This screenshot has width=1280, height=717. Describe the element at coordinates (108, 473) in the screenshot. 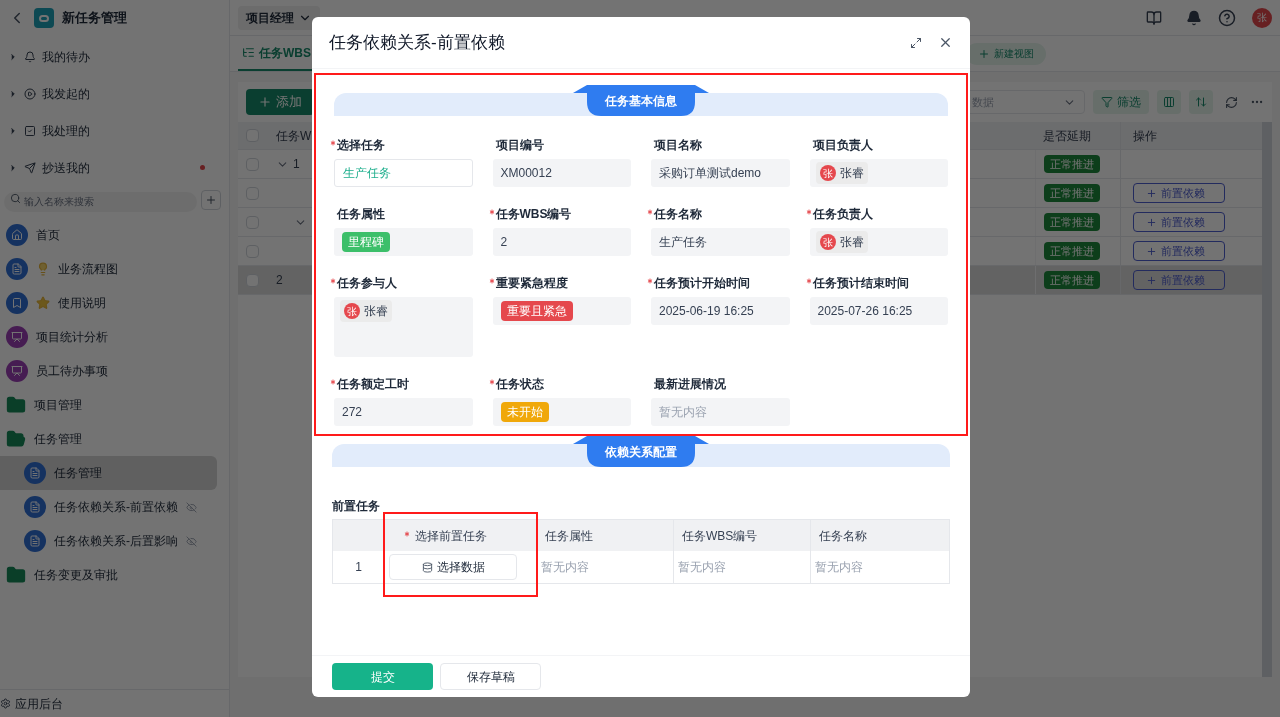

I see `sidebar-item: 任务管理` at that location.